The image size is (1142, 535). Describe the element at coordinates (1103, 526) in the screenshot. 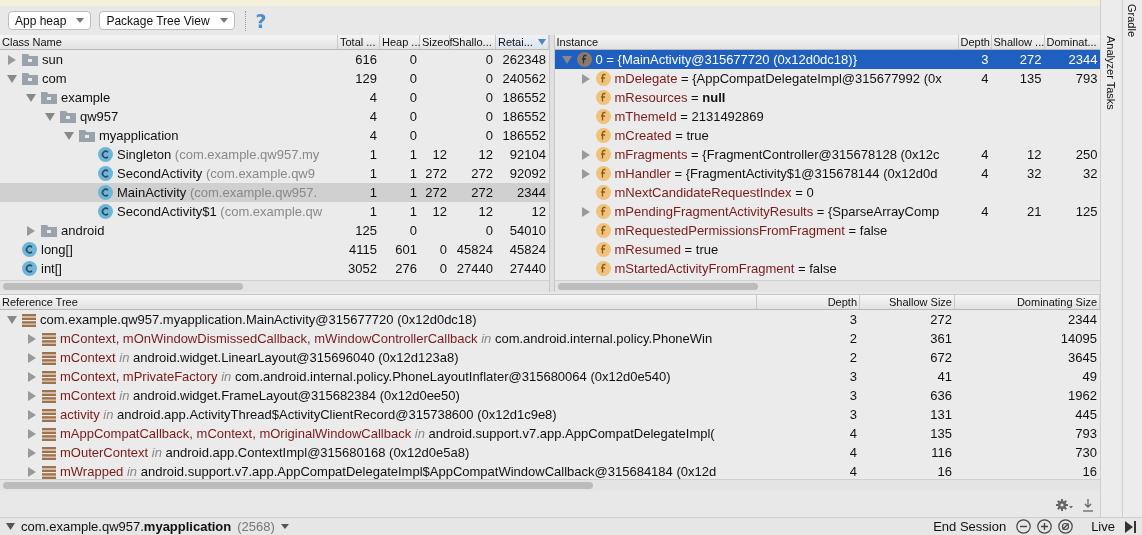

I see `live-button: Live` at that location.